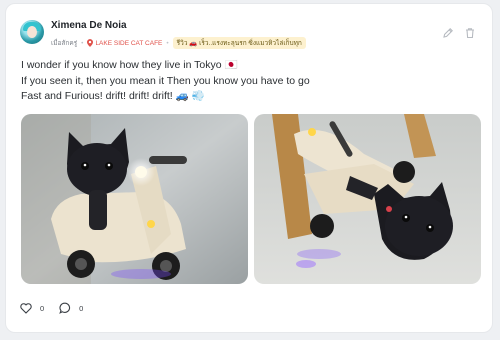 Image resolution: width=500 pixels, height=340 pixels. I want to click on trash-icon, so click(470, 32).